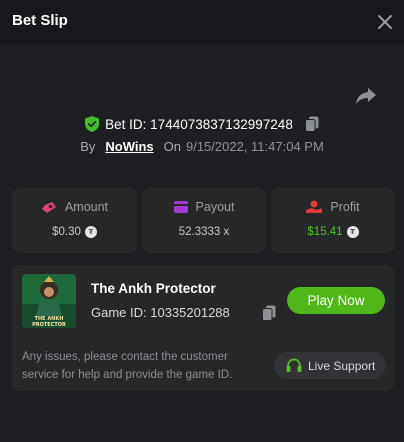 The image size is (404, 442). Describe the element at coordinates (202, 22) in the screenshot. I see `bet-slip-header: Bet Slip` at that location.